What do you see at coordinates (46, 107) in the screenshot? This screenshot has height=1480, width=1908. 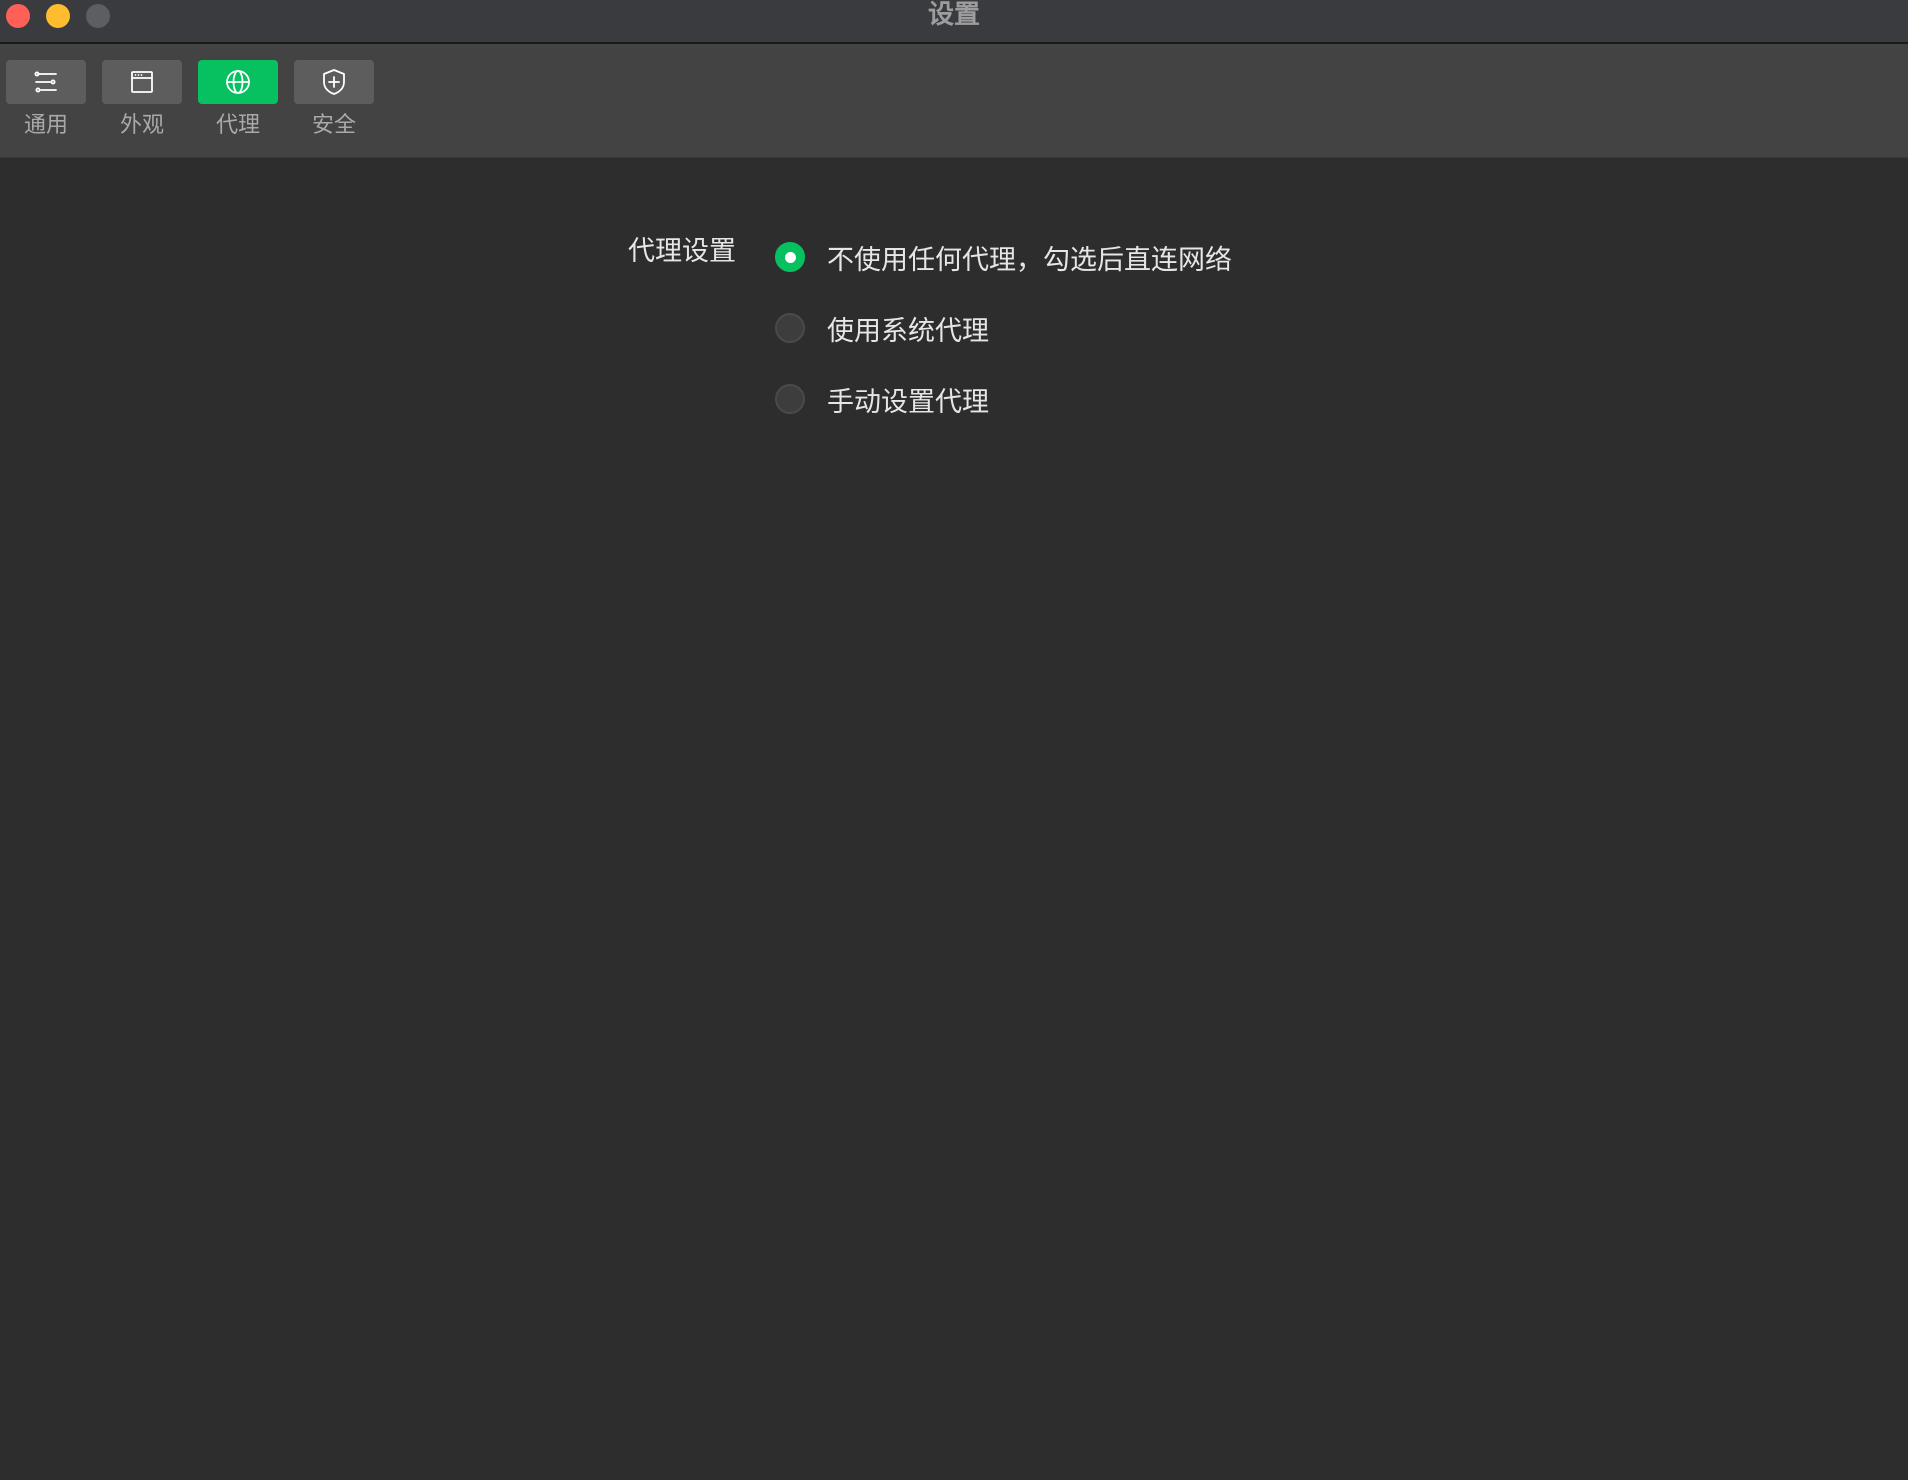 I see `tab-general: 通用` at bounding box center [46, 107].